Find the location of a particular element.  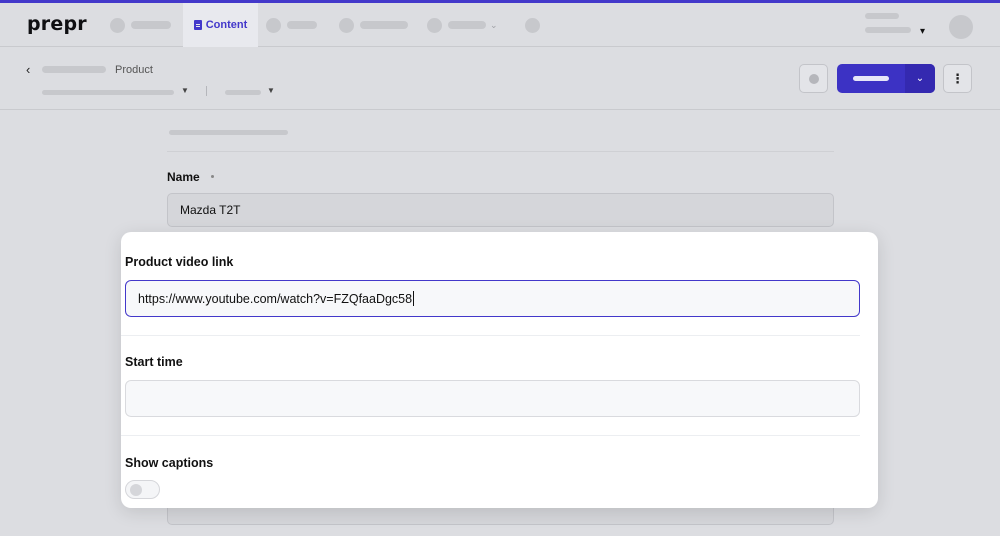

publish-button-main is located at coordinates (871, 78).